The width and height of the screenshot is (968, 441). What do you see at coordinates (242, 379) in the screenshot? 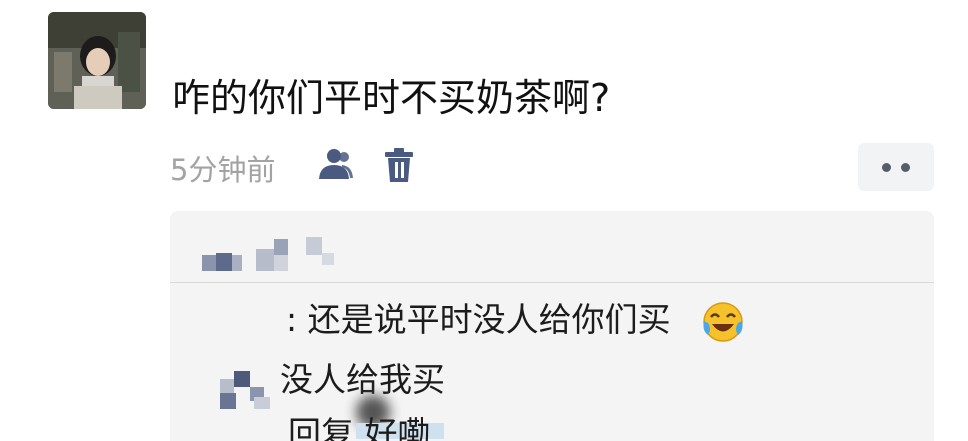
I see `obscured-commenter-1b` at bounding box center [242, 379].